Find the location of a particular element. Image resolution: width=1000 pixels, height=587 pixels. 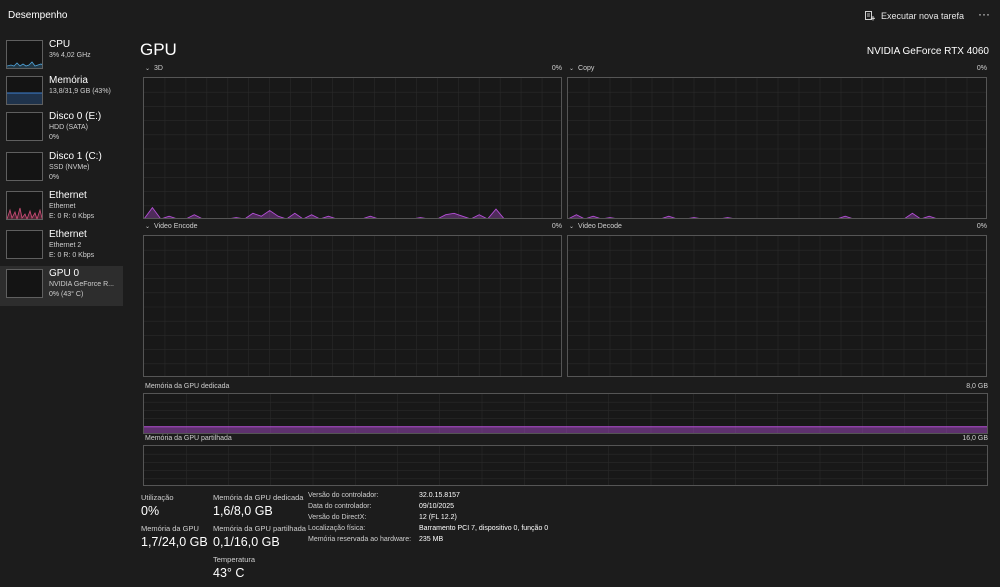

dedicated-memory-plot is located at coordinates (565, 413).